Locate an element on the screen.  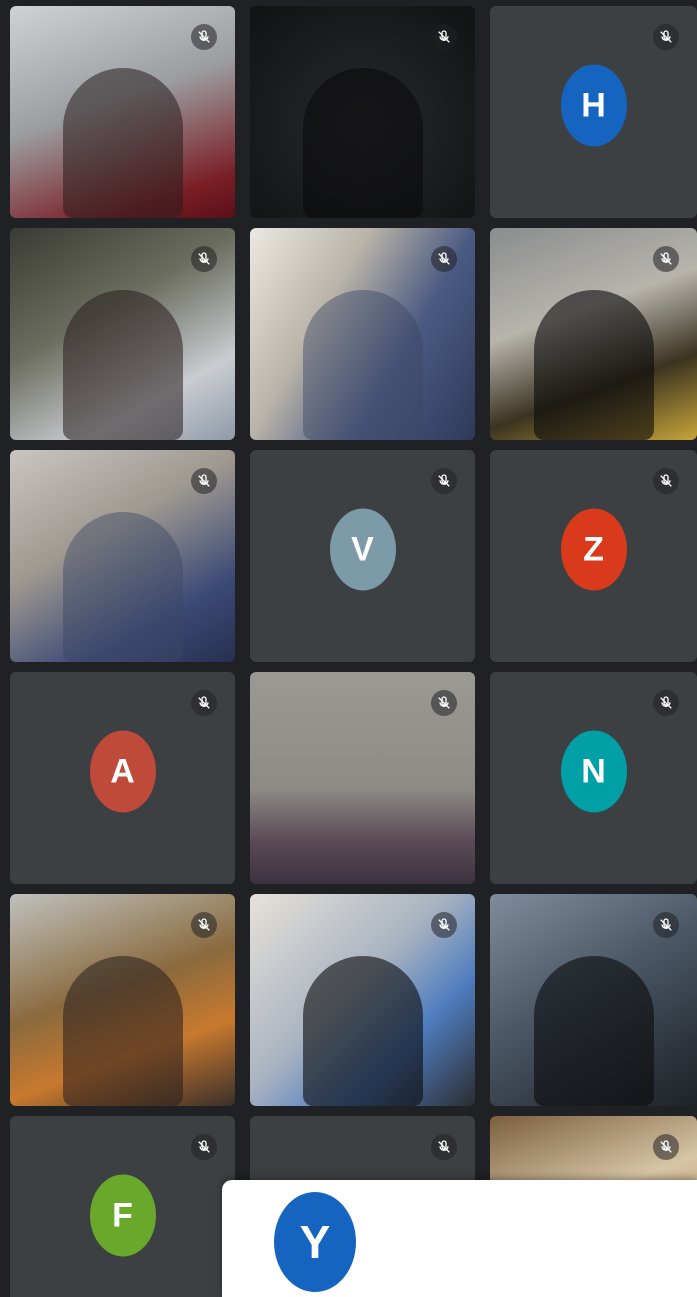
avatar: H is located at coordinates (593, 105).